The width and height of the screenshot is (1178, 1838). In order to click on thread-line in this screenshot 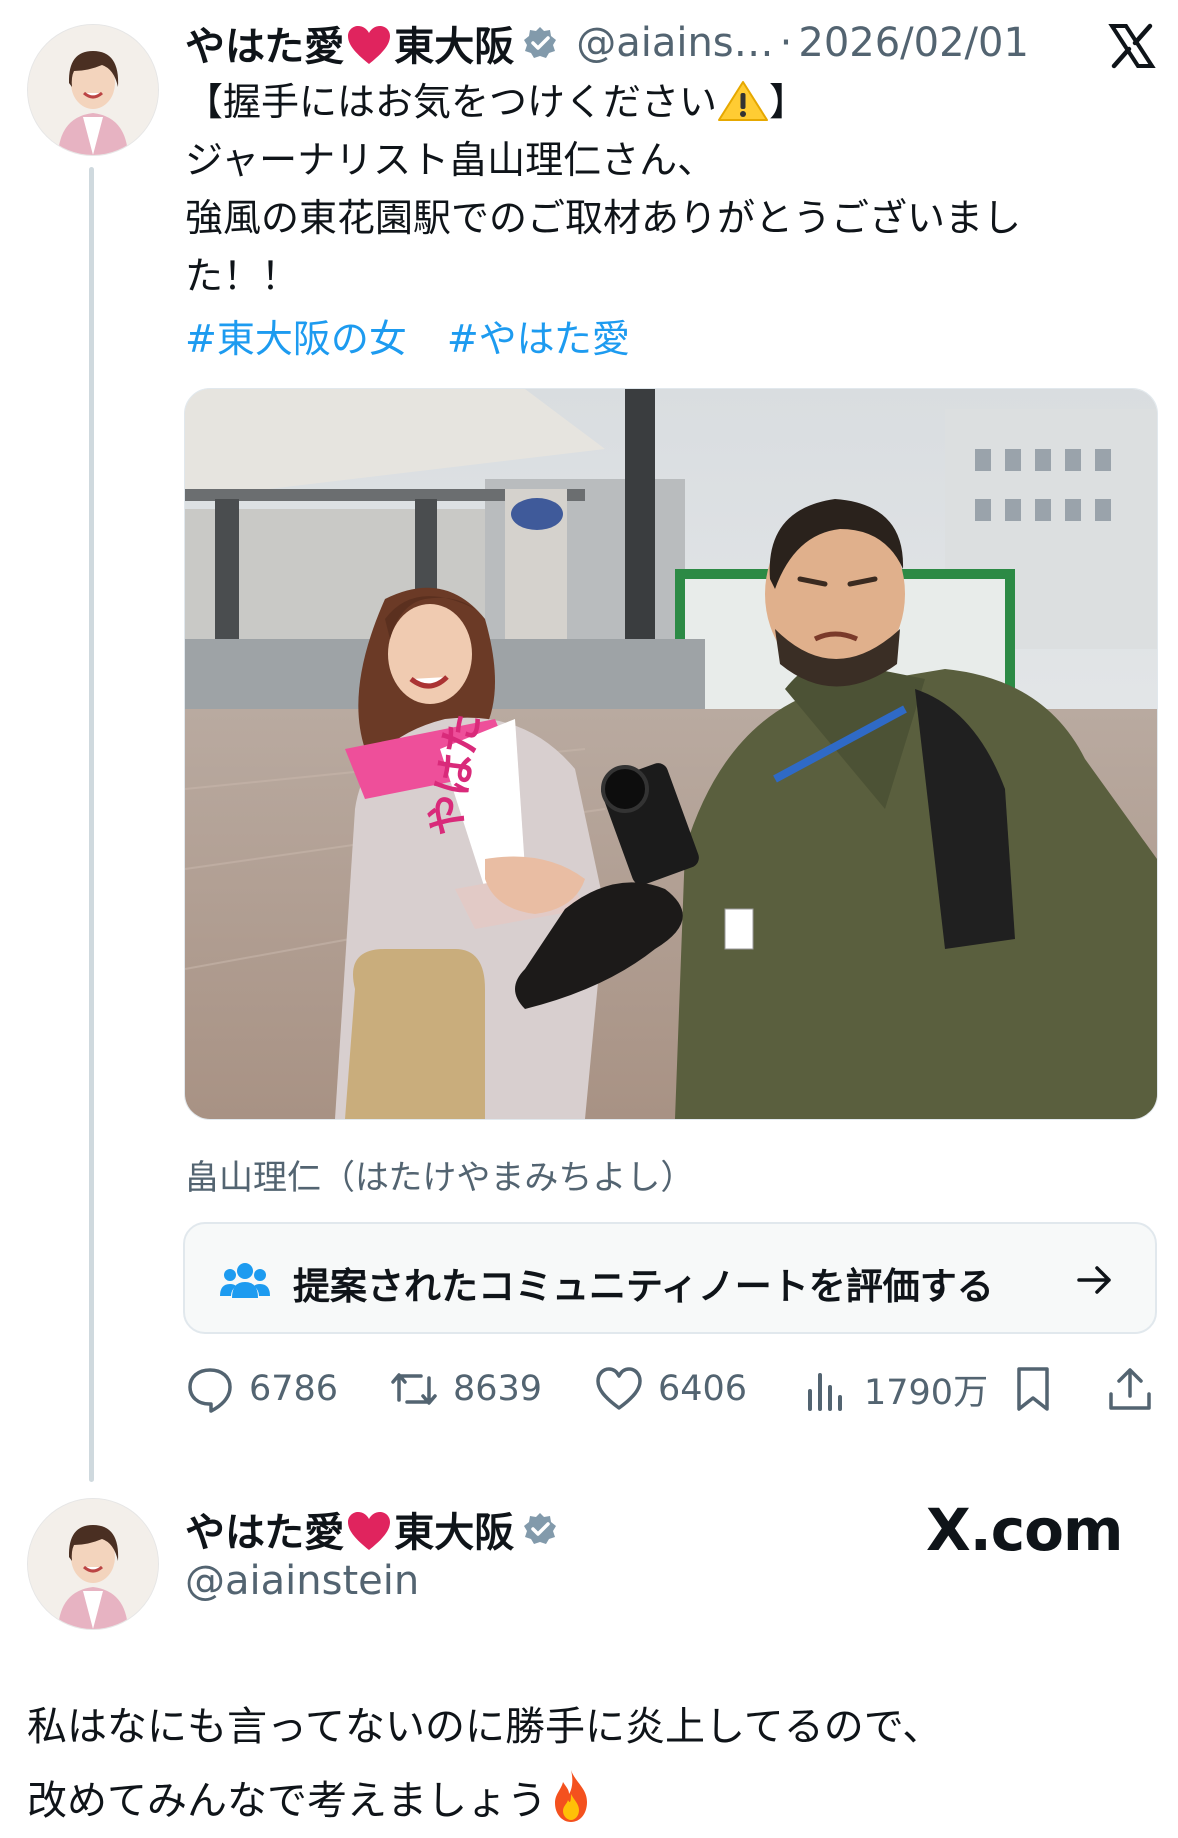, I will do `click(91, 824)`.